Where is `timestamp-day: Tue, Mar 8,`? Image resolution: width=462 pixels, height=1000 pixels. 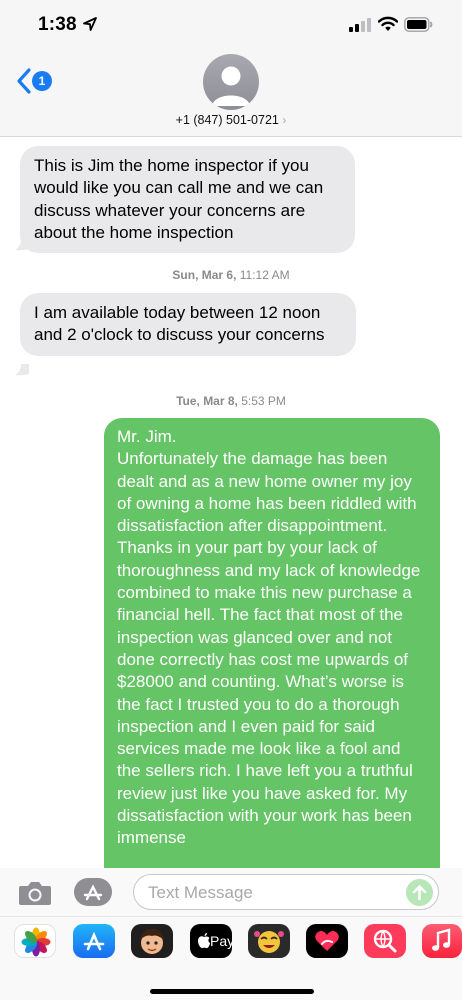
timestamp-day: Tue, Mar 8, is located at coordinates (207, 401).